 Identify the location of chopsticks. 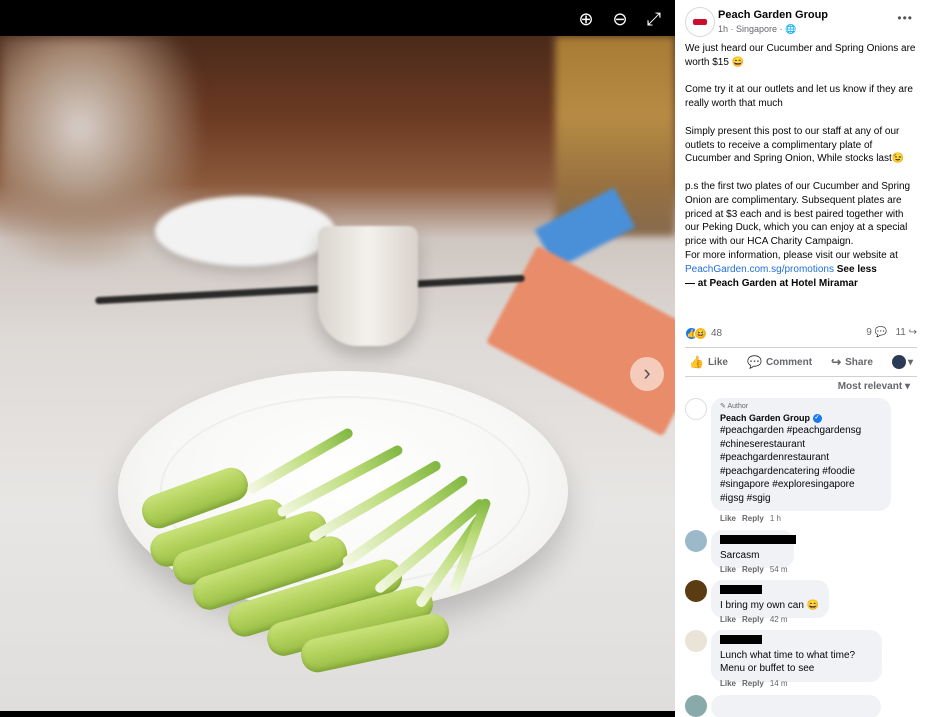
(310, 289).